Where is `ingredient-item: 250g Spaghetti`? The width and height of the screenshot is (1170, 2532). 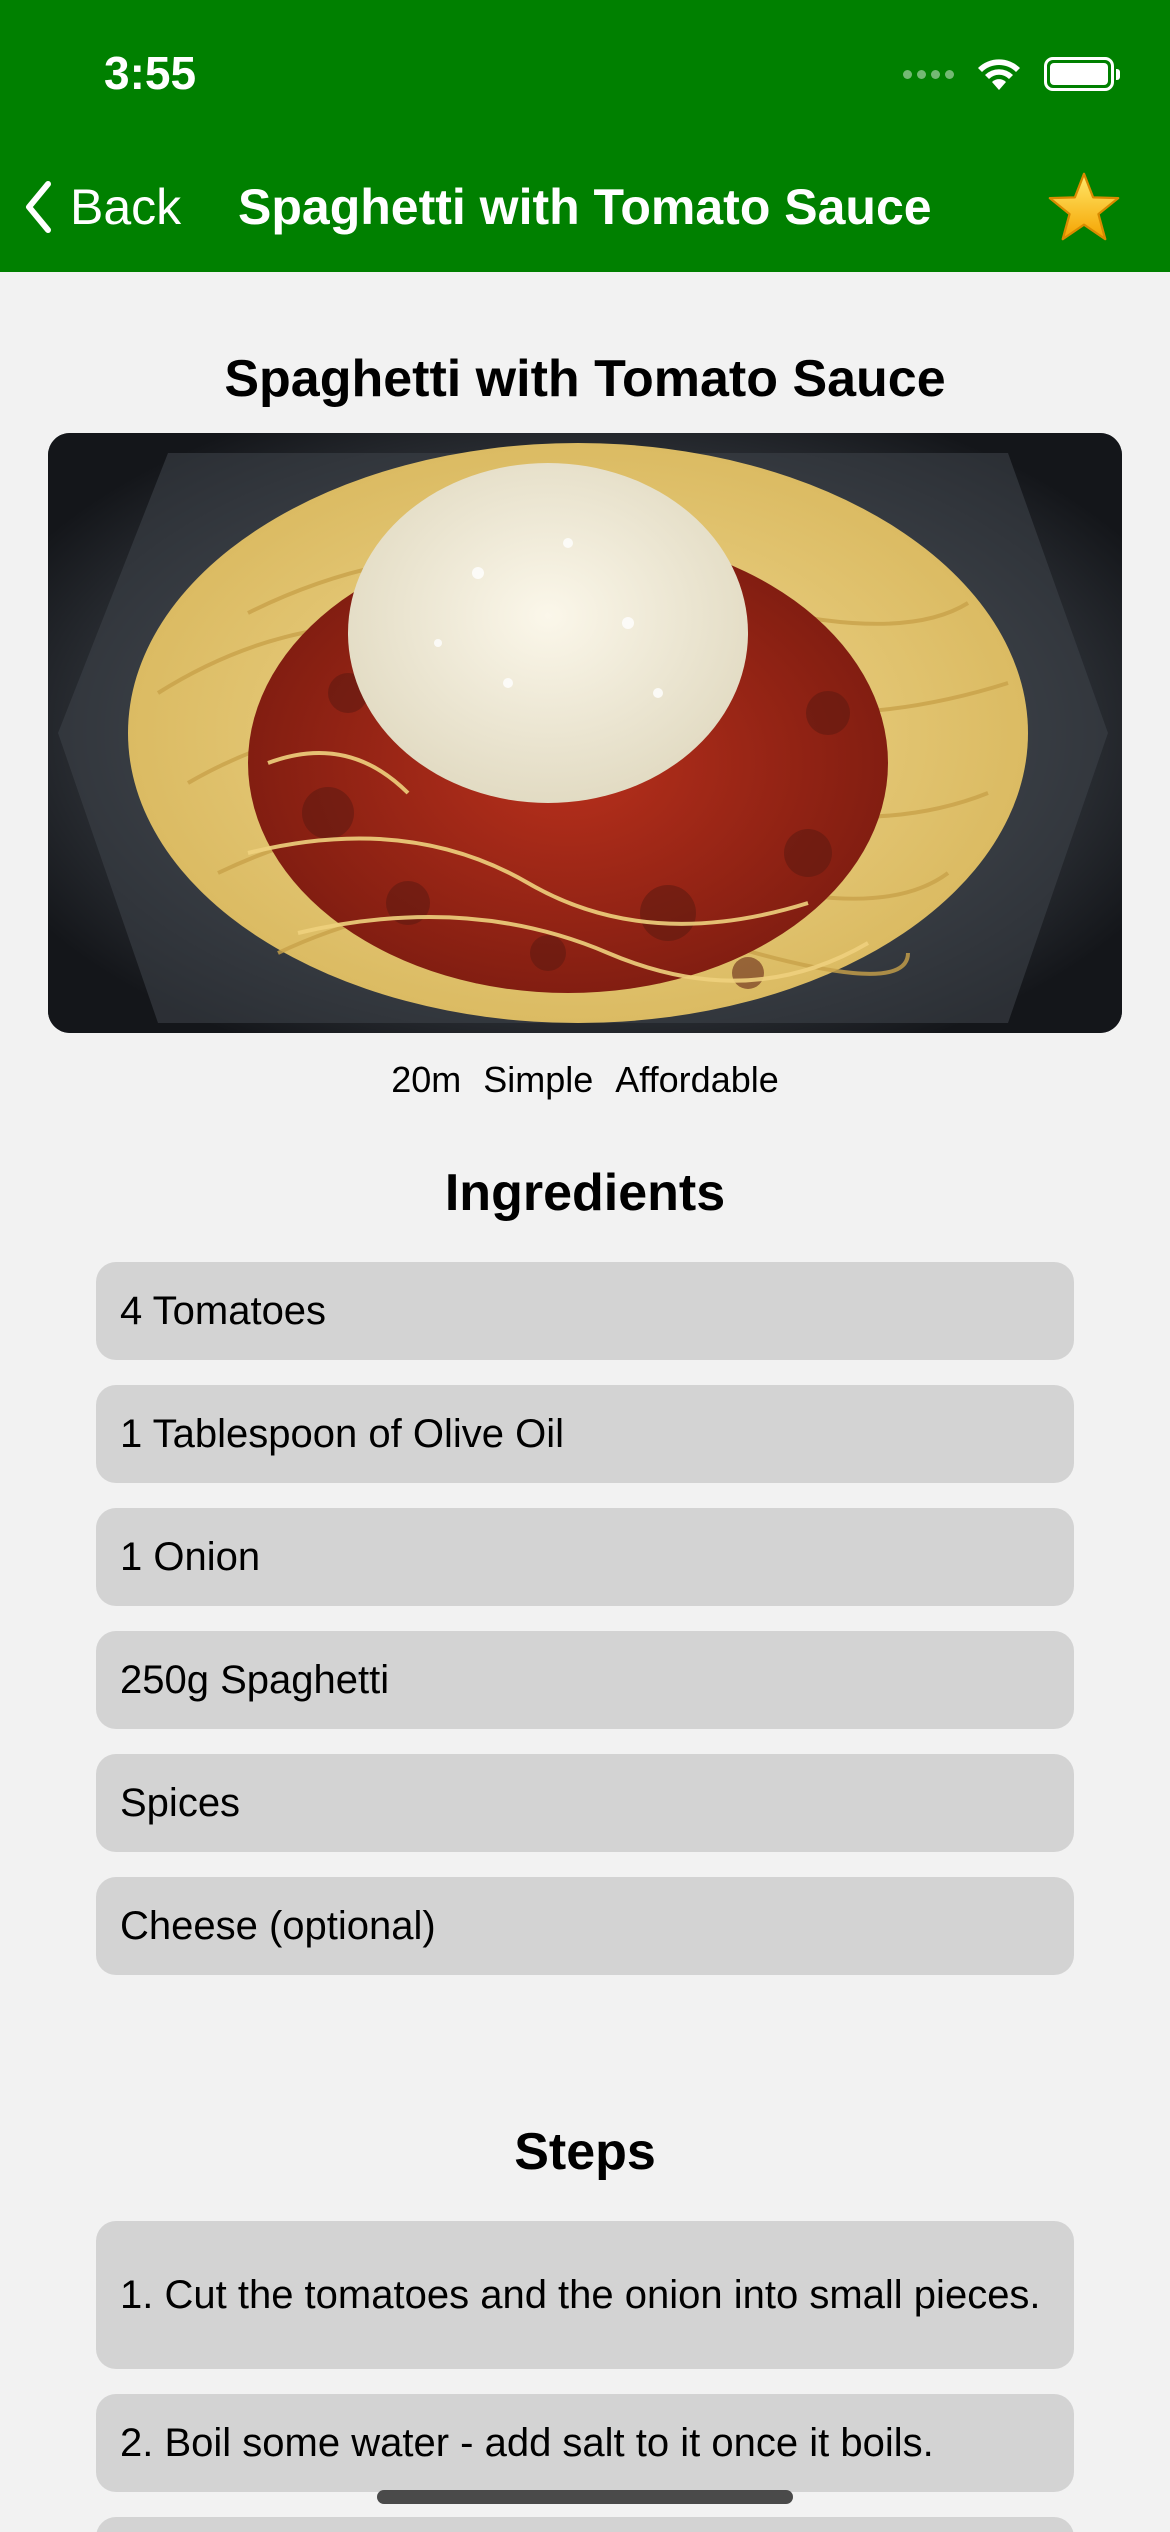
ingredient-item: 250g Spaghetti is located at coordinates (585, 1680).